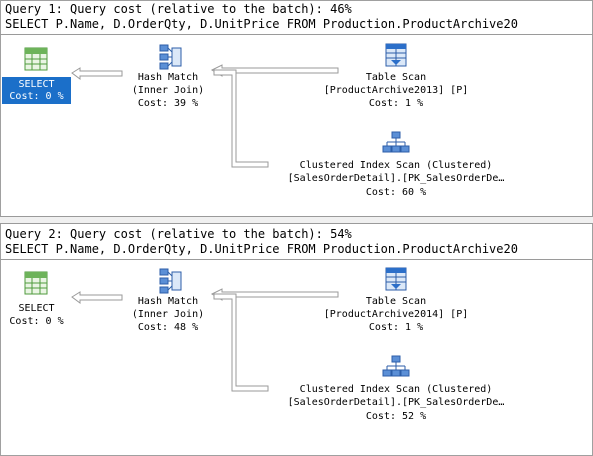  I want to click on table-scan-sub: [ProductArchive2013] [P], so click(396, 90).